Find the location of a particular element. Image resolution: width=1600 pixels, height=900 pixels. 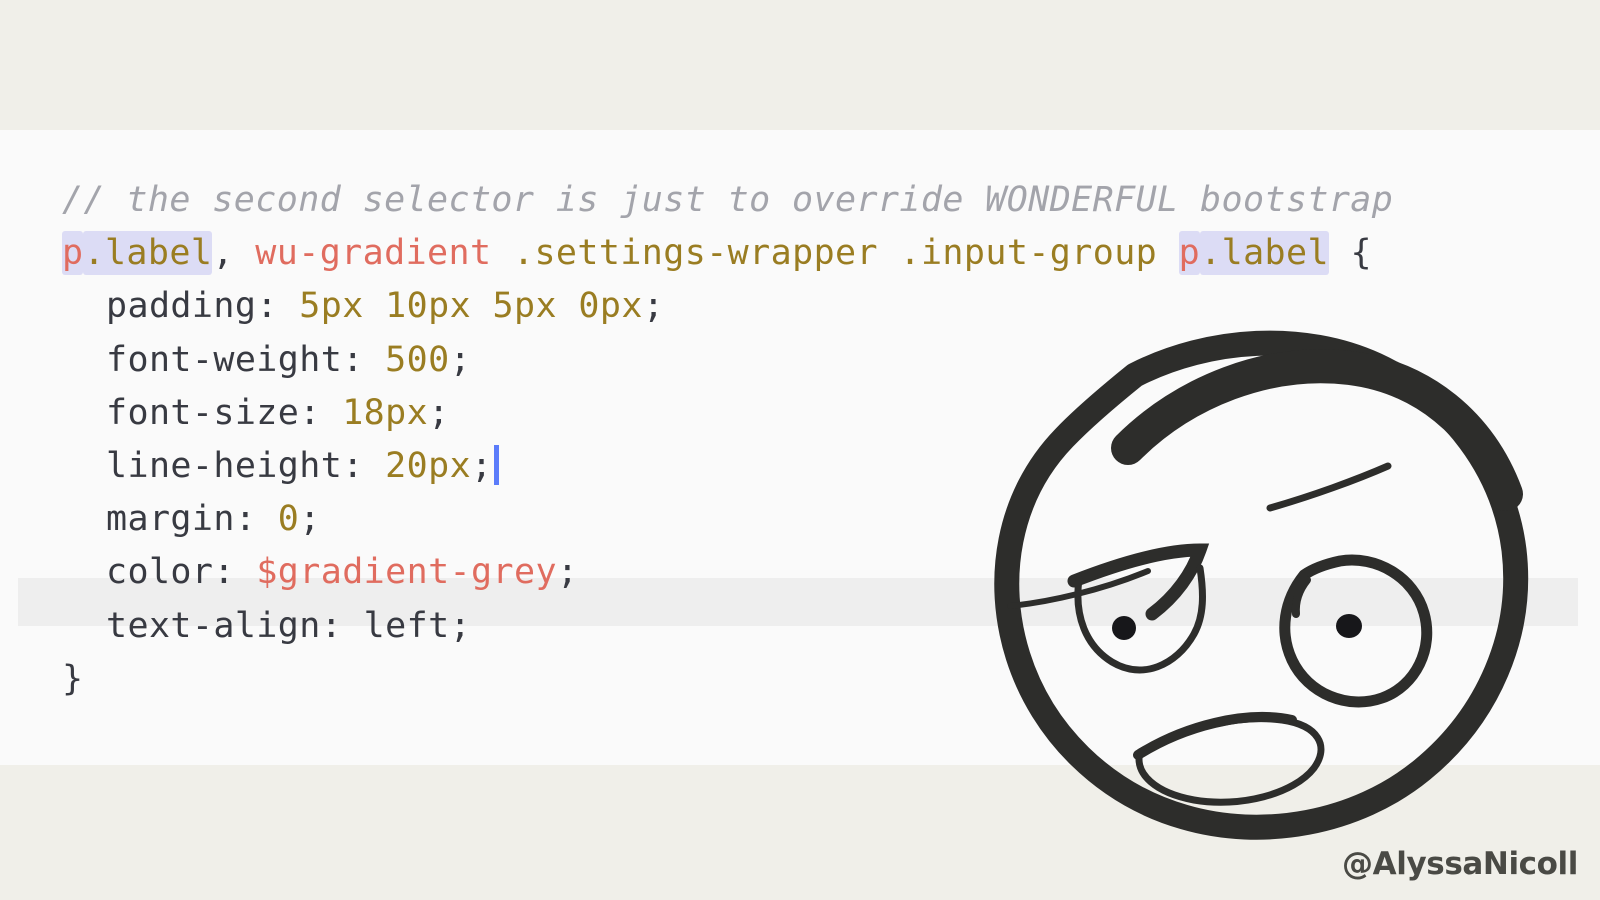

code-token-prop: text-align is located at coordinates (213, 625).